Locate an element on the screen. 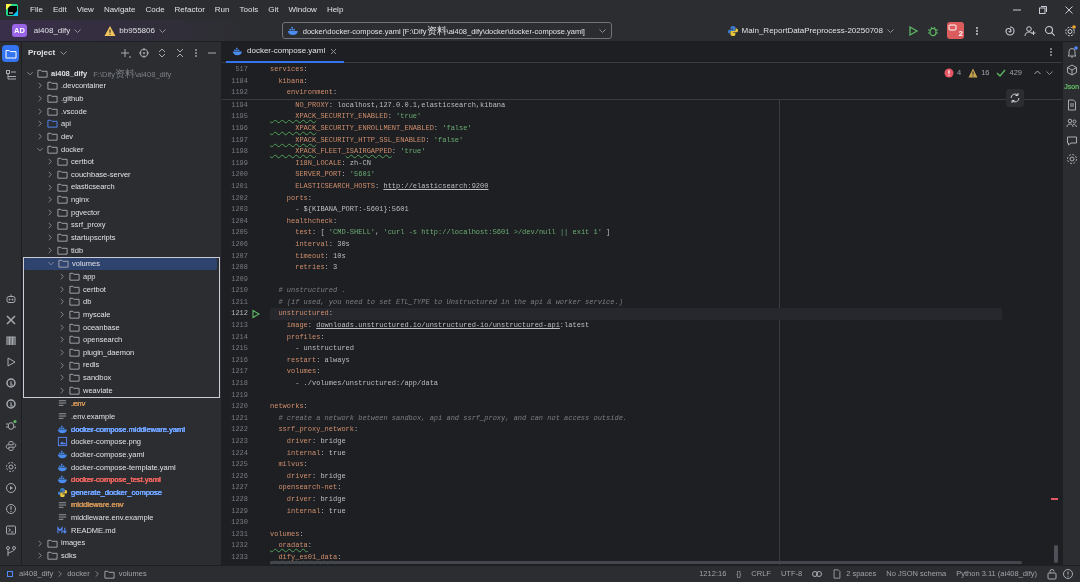 The image size is (1080, 582). cube-icon is located at coordinates (1071, 70).